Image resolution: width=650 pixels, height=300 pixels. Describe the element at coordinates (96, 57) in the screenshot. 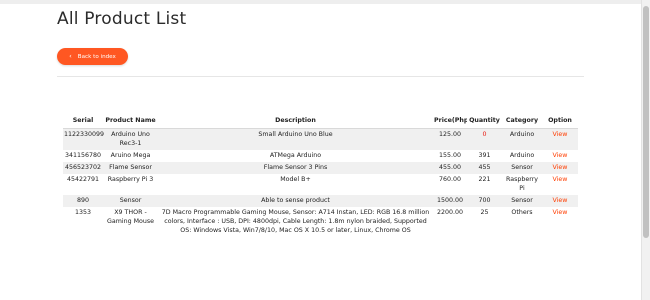

I see `back-button-label: Back to index` at that location.